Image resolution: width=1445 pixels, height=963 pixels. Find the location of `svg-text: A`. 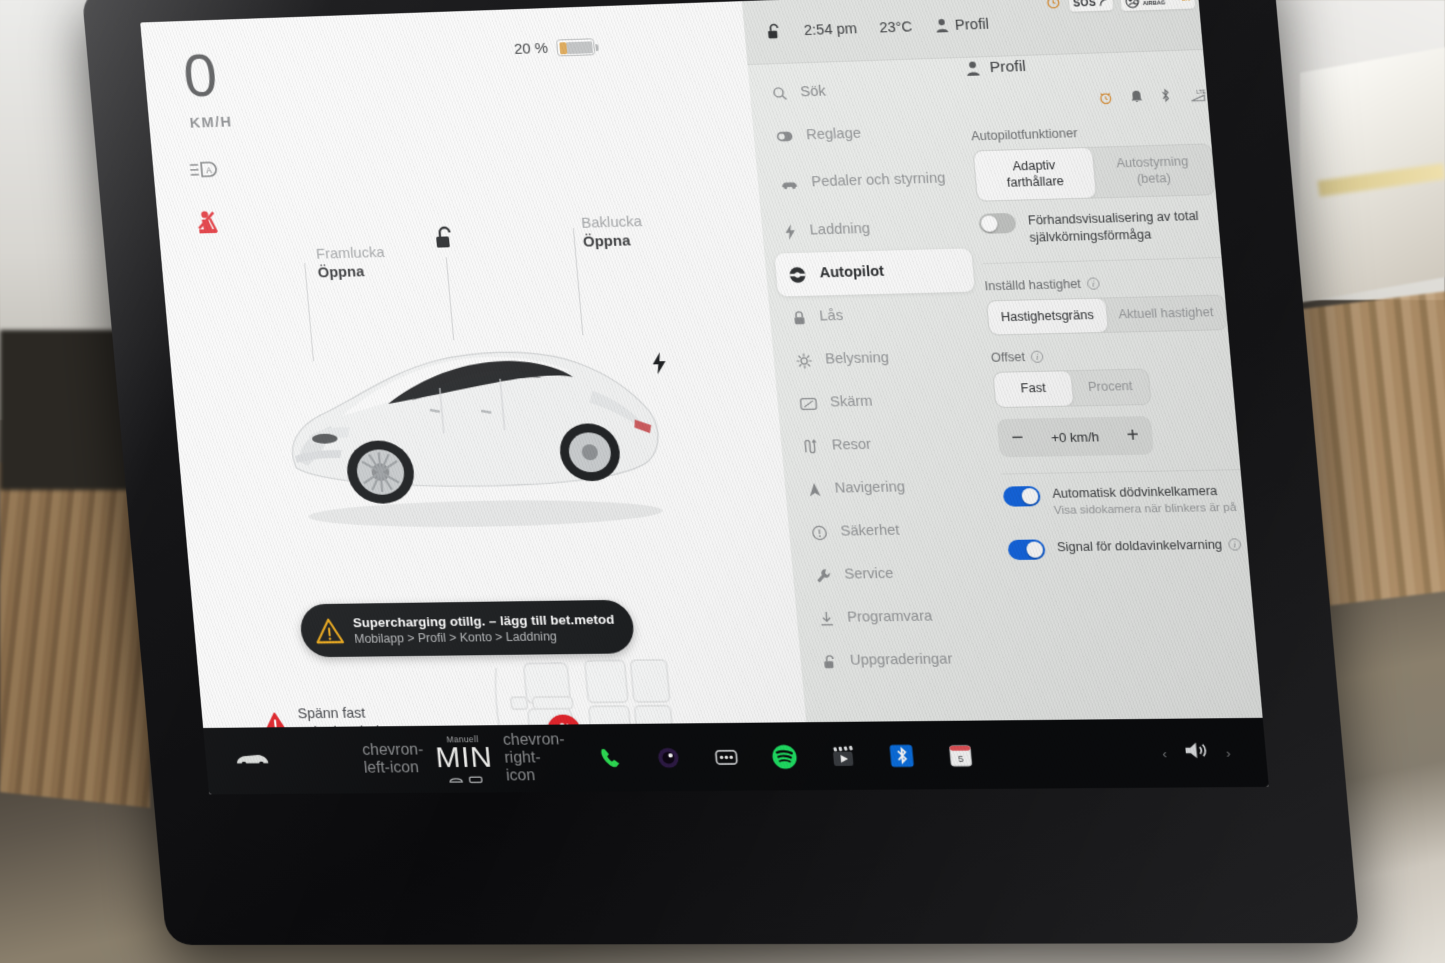

svg-text: A is located at coordinates (209, 170).